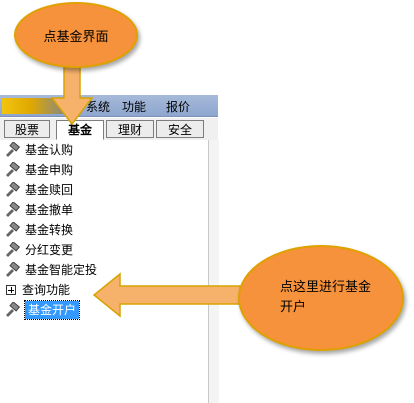 The width and height of the screenshot is (414, 403). What do you see at coordinates (321, 298) in the screenshot?
I see `callout-open-account: 点这里进行基金 开户` at bounding box center [321, 298].